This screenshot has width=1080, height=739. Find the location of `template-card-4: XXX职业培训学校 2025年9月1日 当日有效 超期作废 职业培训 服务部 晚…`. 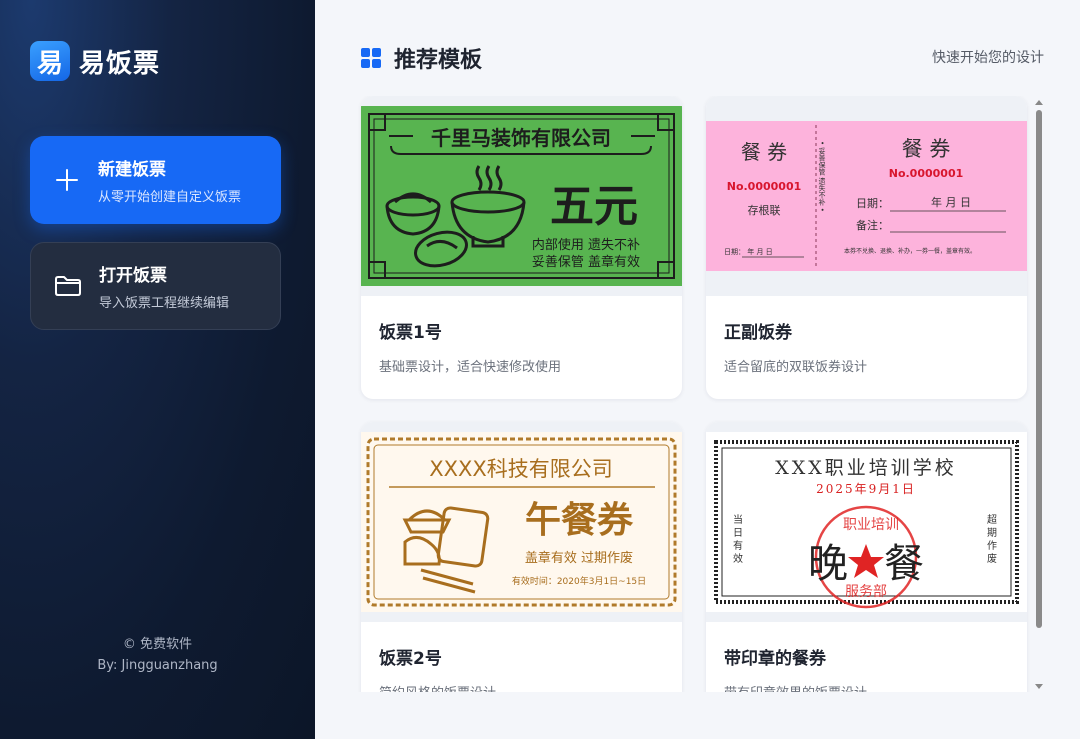

template-card-4: XXX职业培训学校 2025年9月1日 当日有效 超期作废 职业培训 服务部 晚… is located at coordinates (866, 557).